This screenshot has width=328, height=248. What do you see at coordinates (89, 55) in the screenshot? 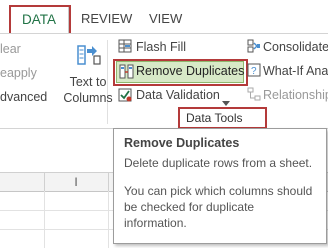
I see `text-to-columns-icon` at bounding box center [89, 55].